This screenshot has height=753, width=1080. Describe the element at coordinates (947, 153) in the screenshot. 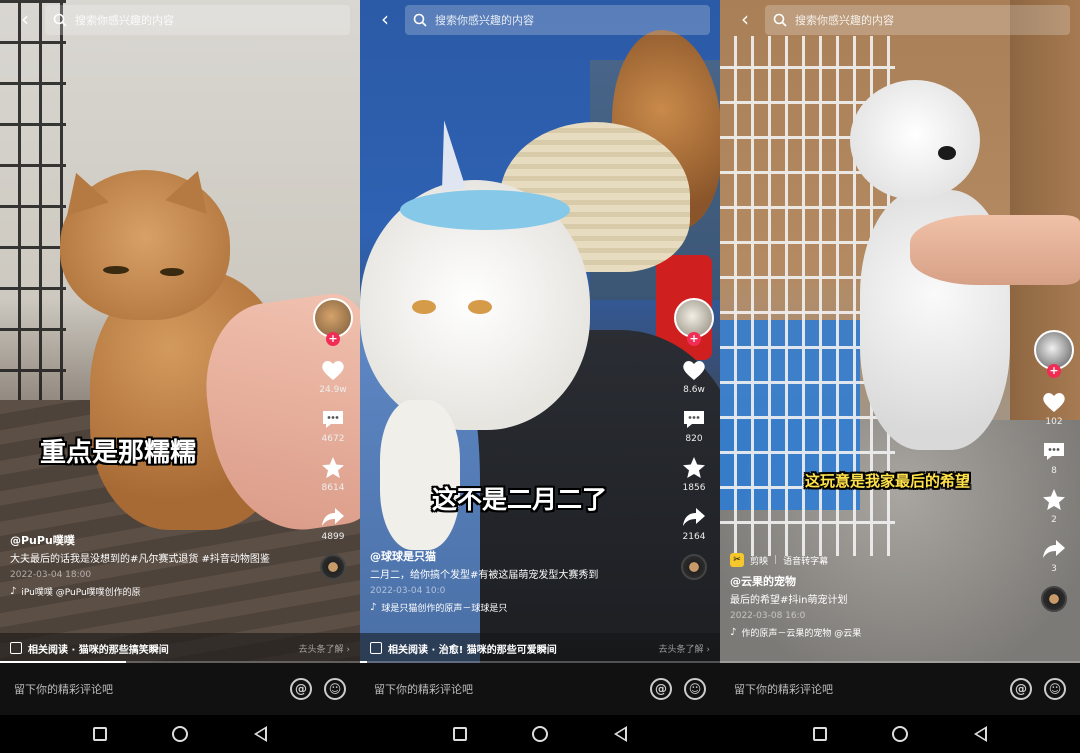

I see `poodle-nose` at that location.